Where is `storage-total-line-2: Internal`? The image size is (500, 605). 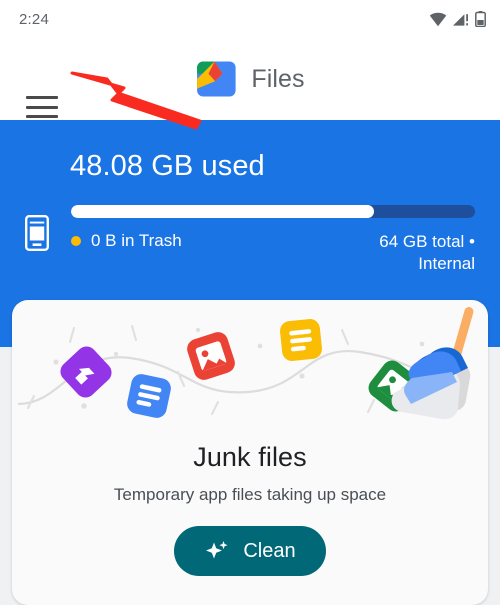 storage-total-line-2: Internal is located at coordinates (446, 264).